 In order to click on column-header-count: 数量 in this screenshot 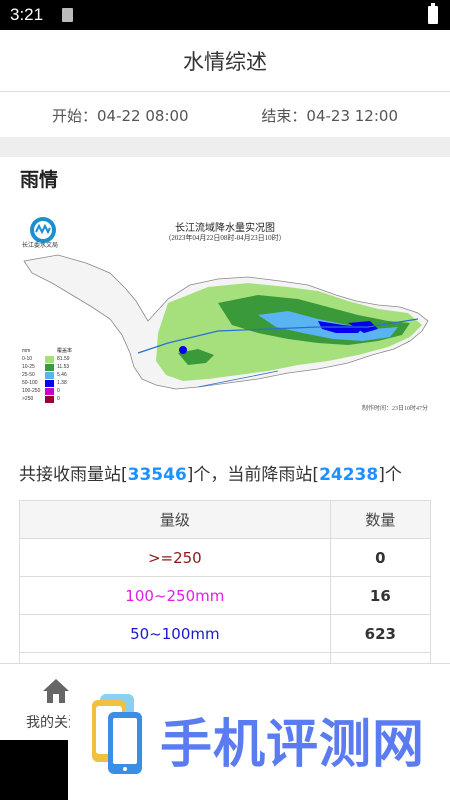, I will do `click(380, 519)`.